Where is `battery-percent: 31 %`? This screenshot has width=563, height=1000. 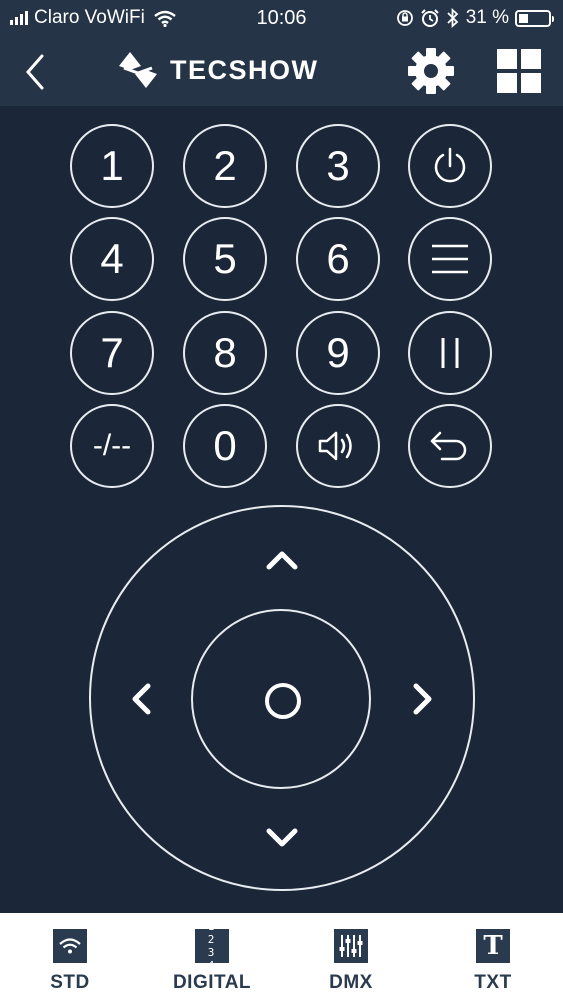 battery-percent: 31 % is located at coordinates (487, 17).